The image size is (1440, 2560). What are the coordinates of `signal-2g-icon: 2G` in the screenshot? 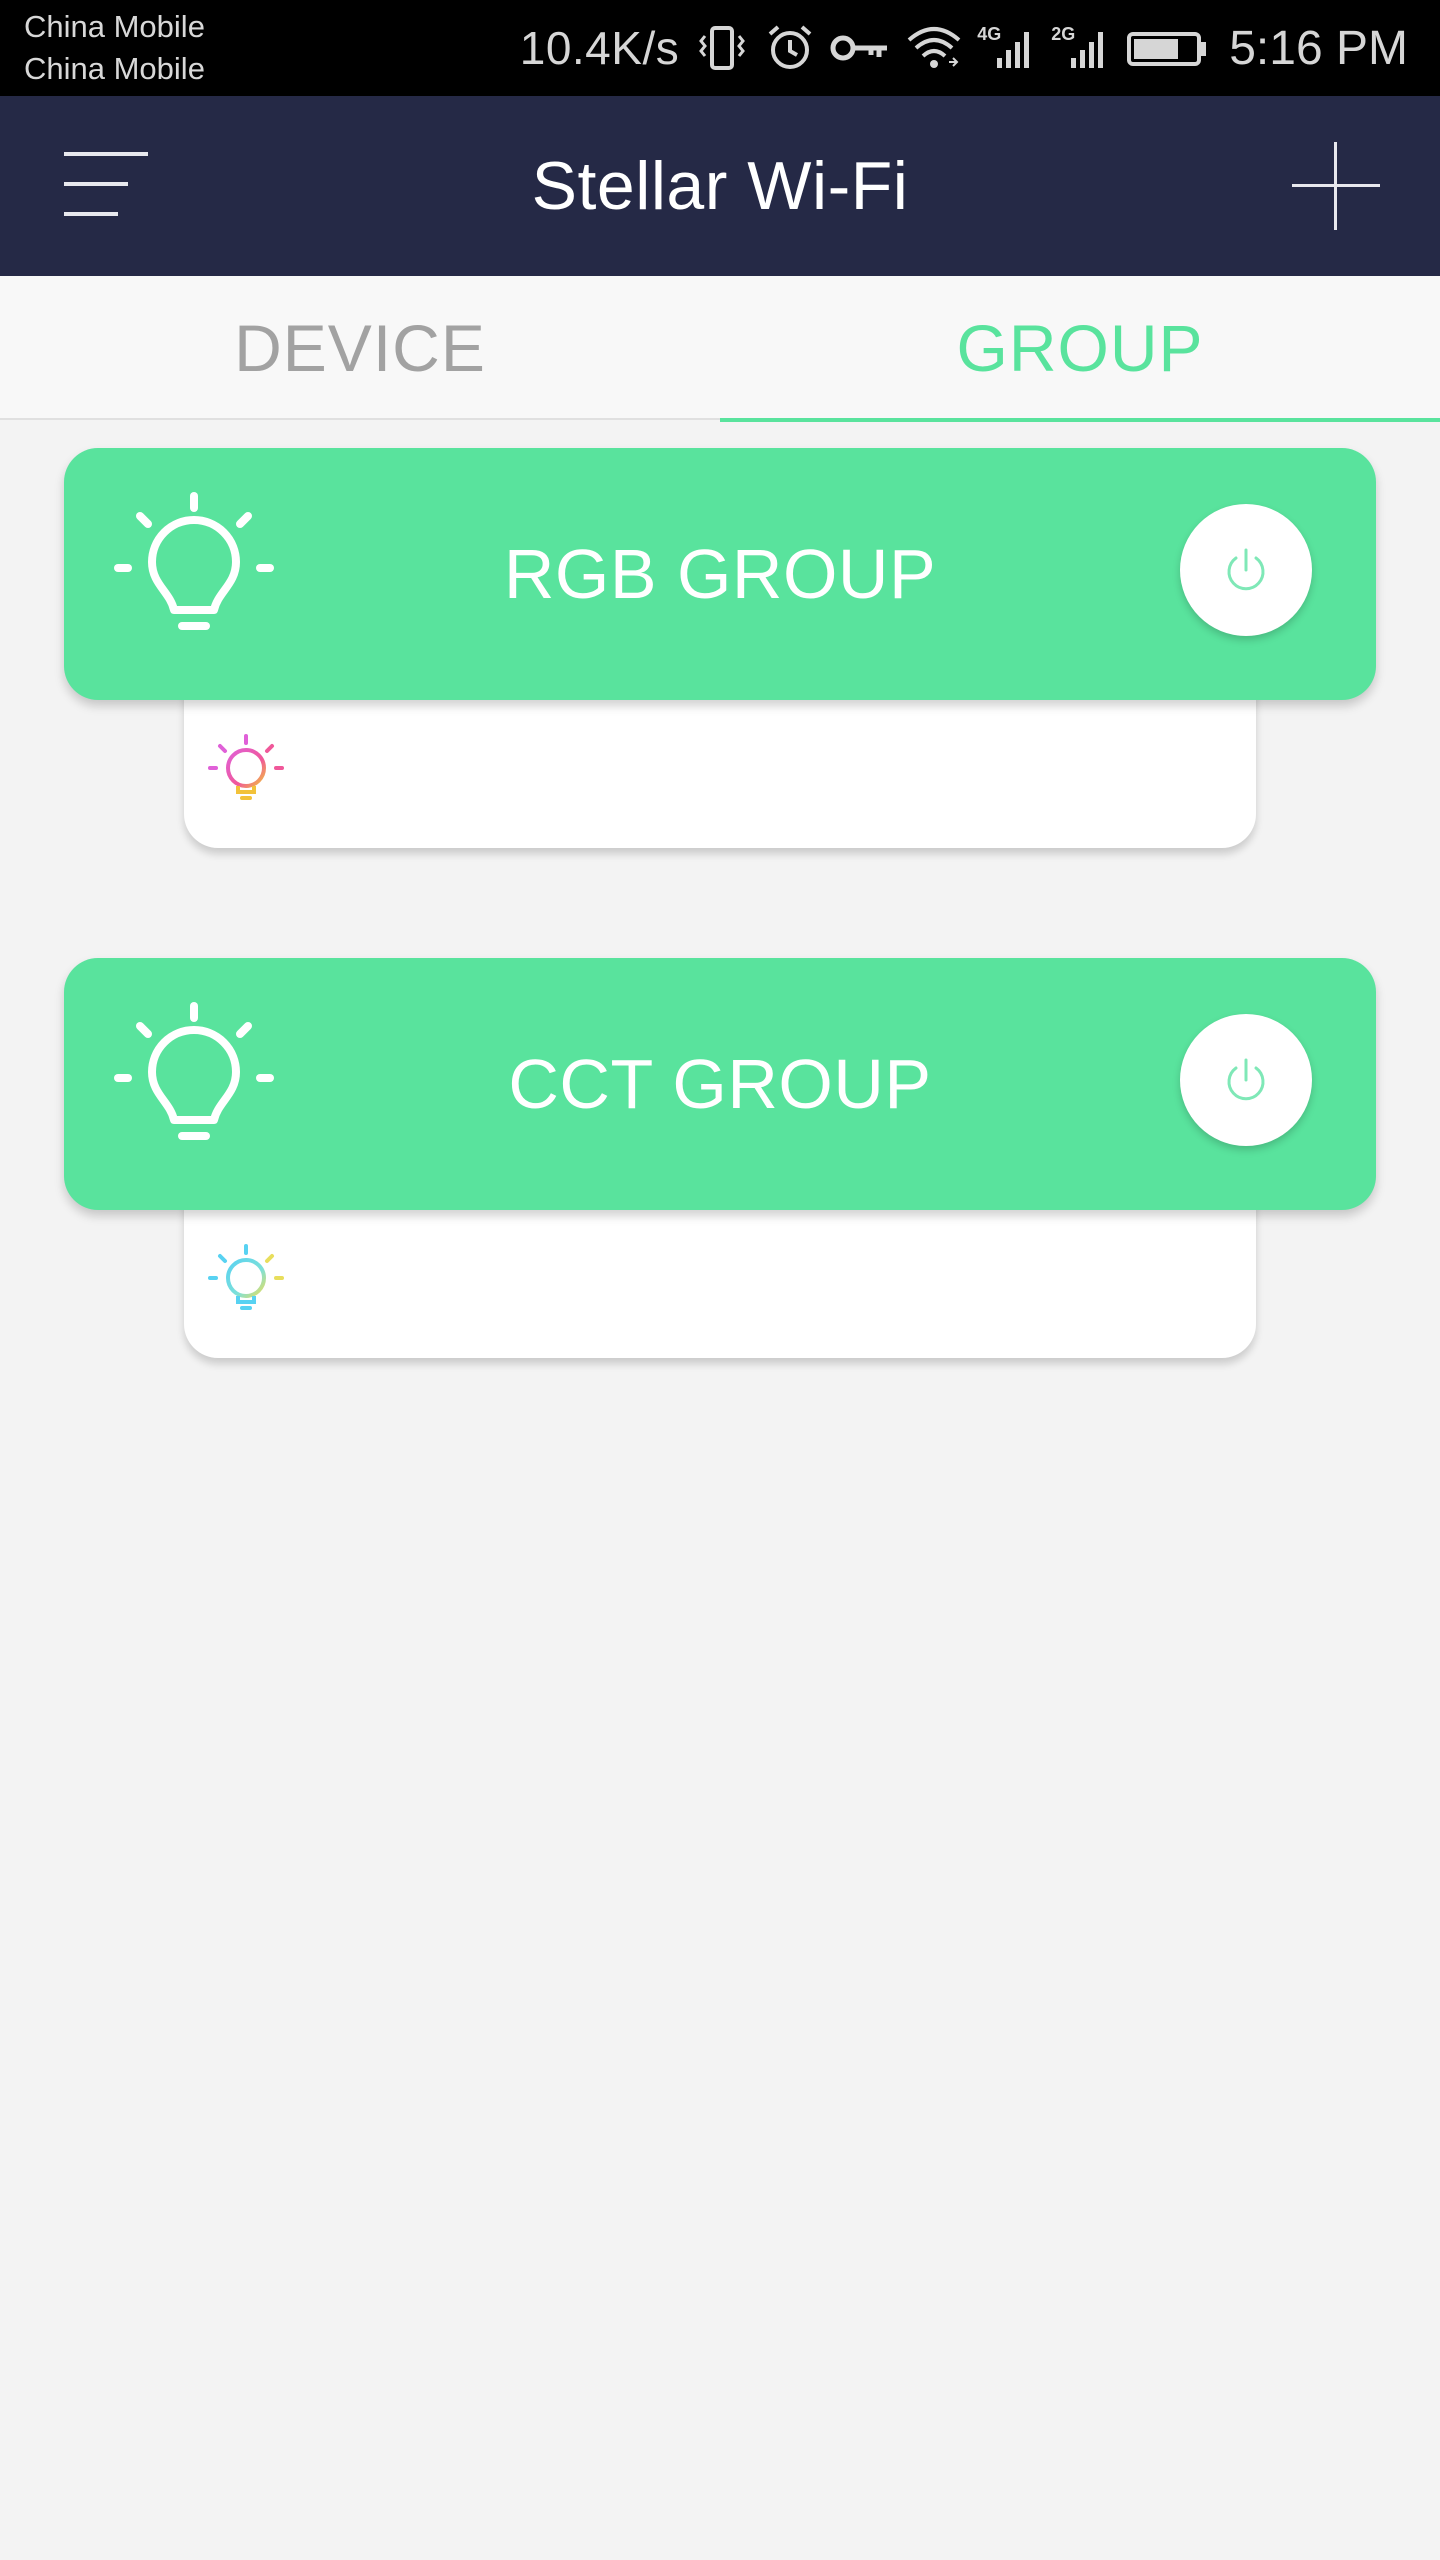 It's located at (1081, 48).